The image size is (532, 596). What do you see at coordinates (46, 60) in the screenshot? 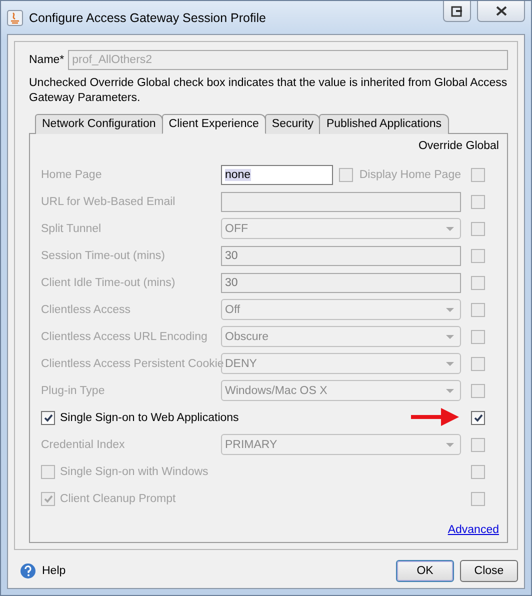
I see `field-label: Name*` at bounding box center [46, 60].